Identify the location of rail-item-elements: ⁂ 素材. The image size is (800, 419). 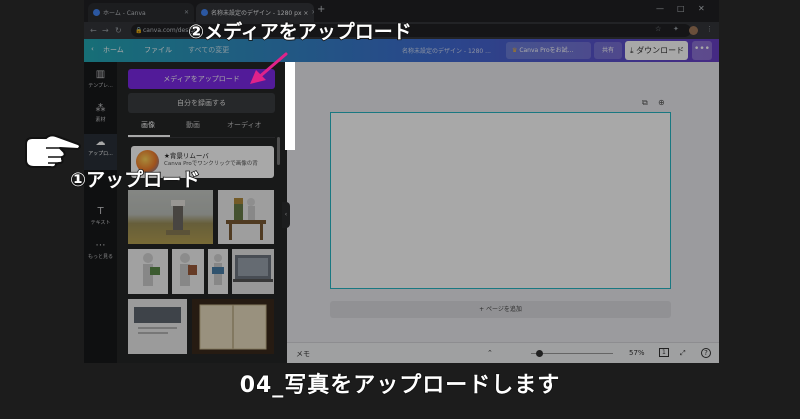
(100, 118).